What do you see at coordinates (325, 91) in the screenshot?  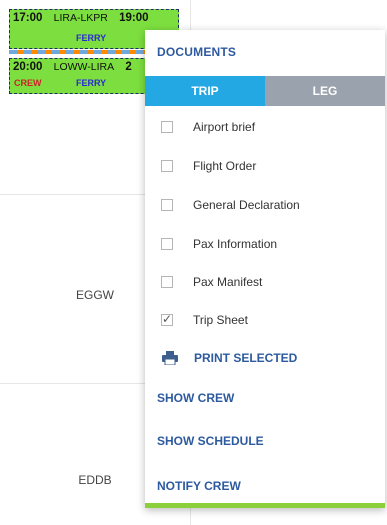 I see `tab-leg: LEG` at bounding box center [325, 91].